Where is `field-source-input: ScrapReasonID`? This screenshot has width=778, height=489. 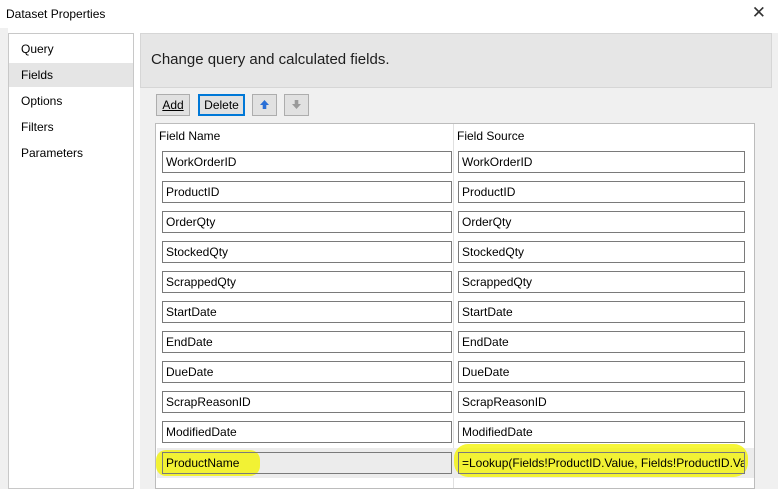 field-source-input: ScrapReasonID is located at coordinates (601, 402).